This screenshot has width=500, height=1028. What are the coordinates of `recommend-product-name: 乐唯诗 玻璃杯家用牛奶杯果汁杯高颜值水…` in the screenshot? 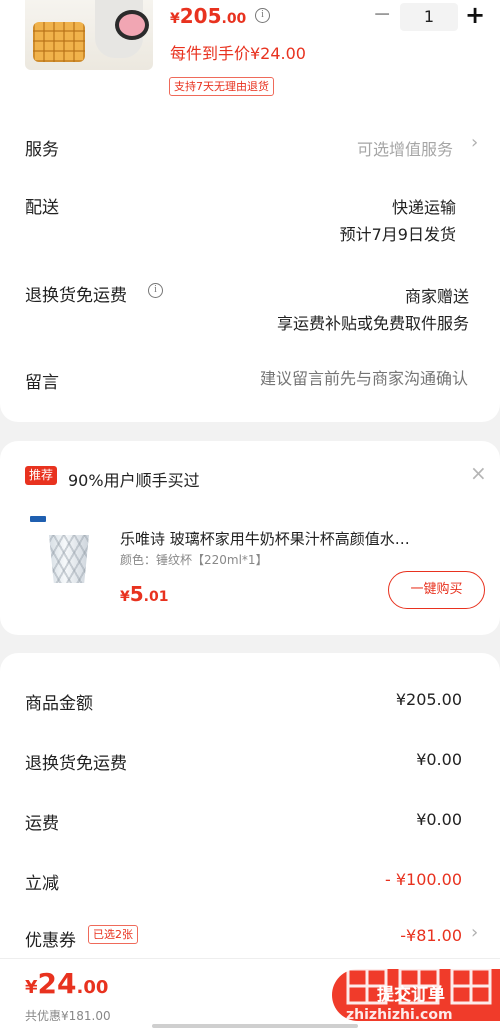 It's located at (265, 538).